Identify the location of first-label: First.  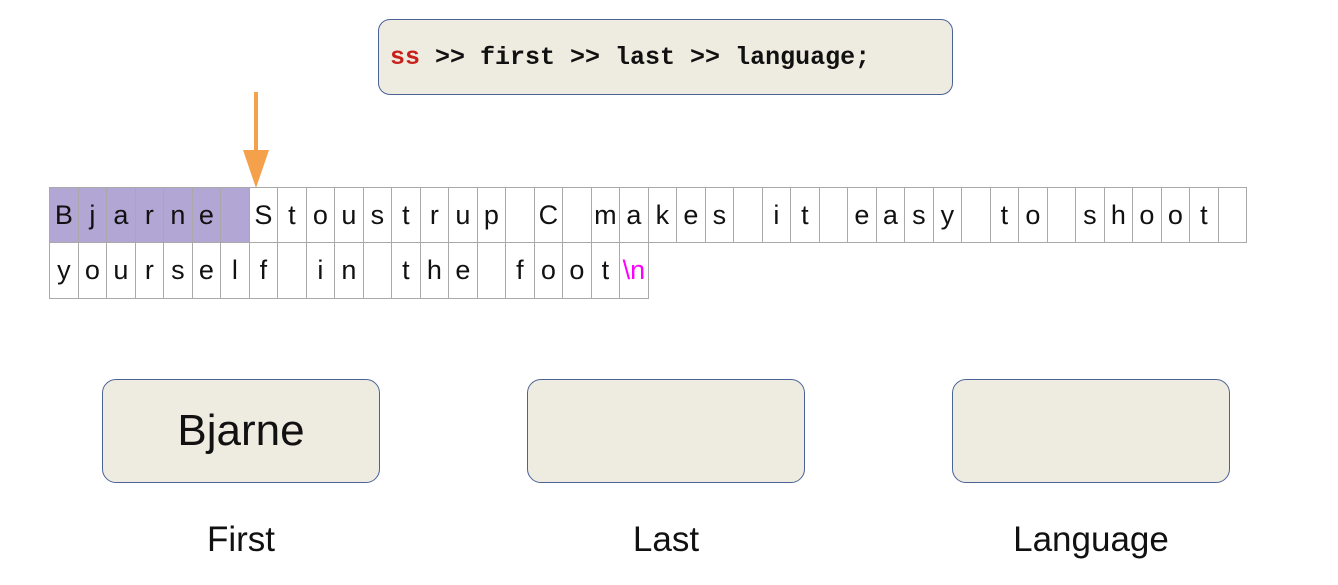
(241, 539).